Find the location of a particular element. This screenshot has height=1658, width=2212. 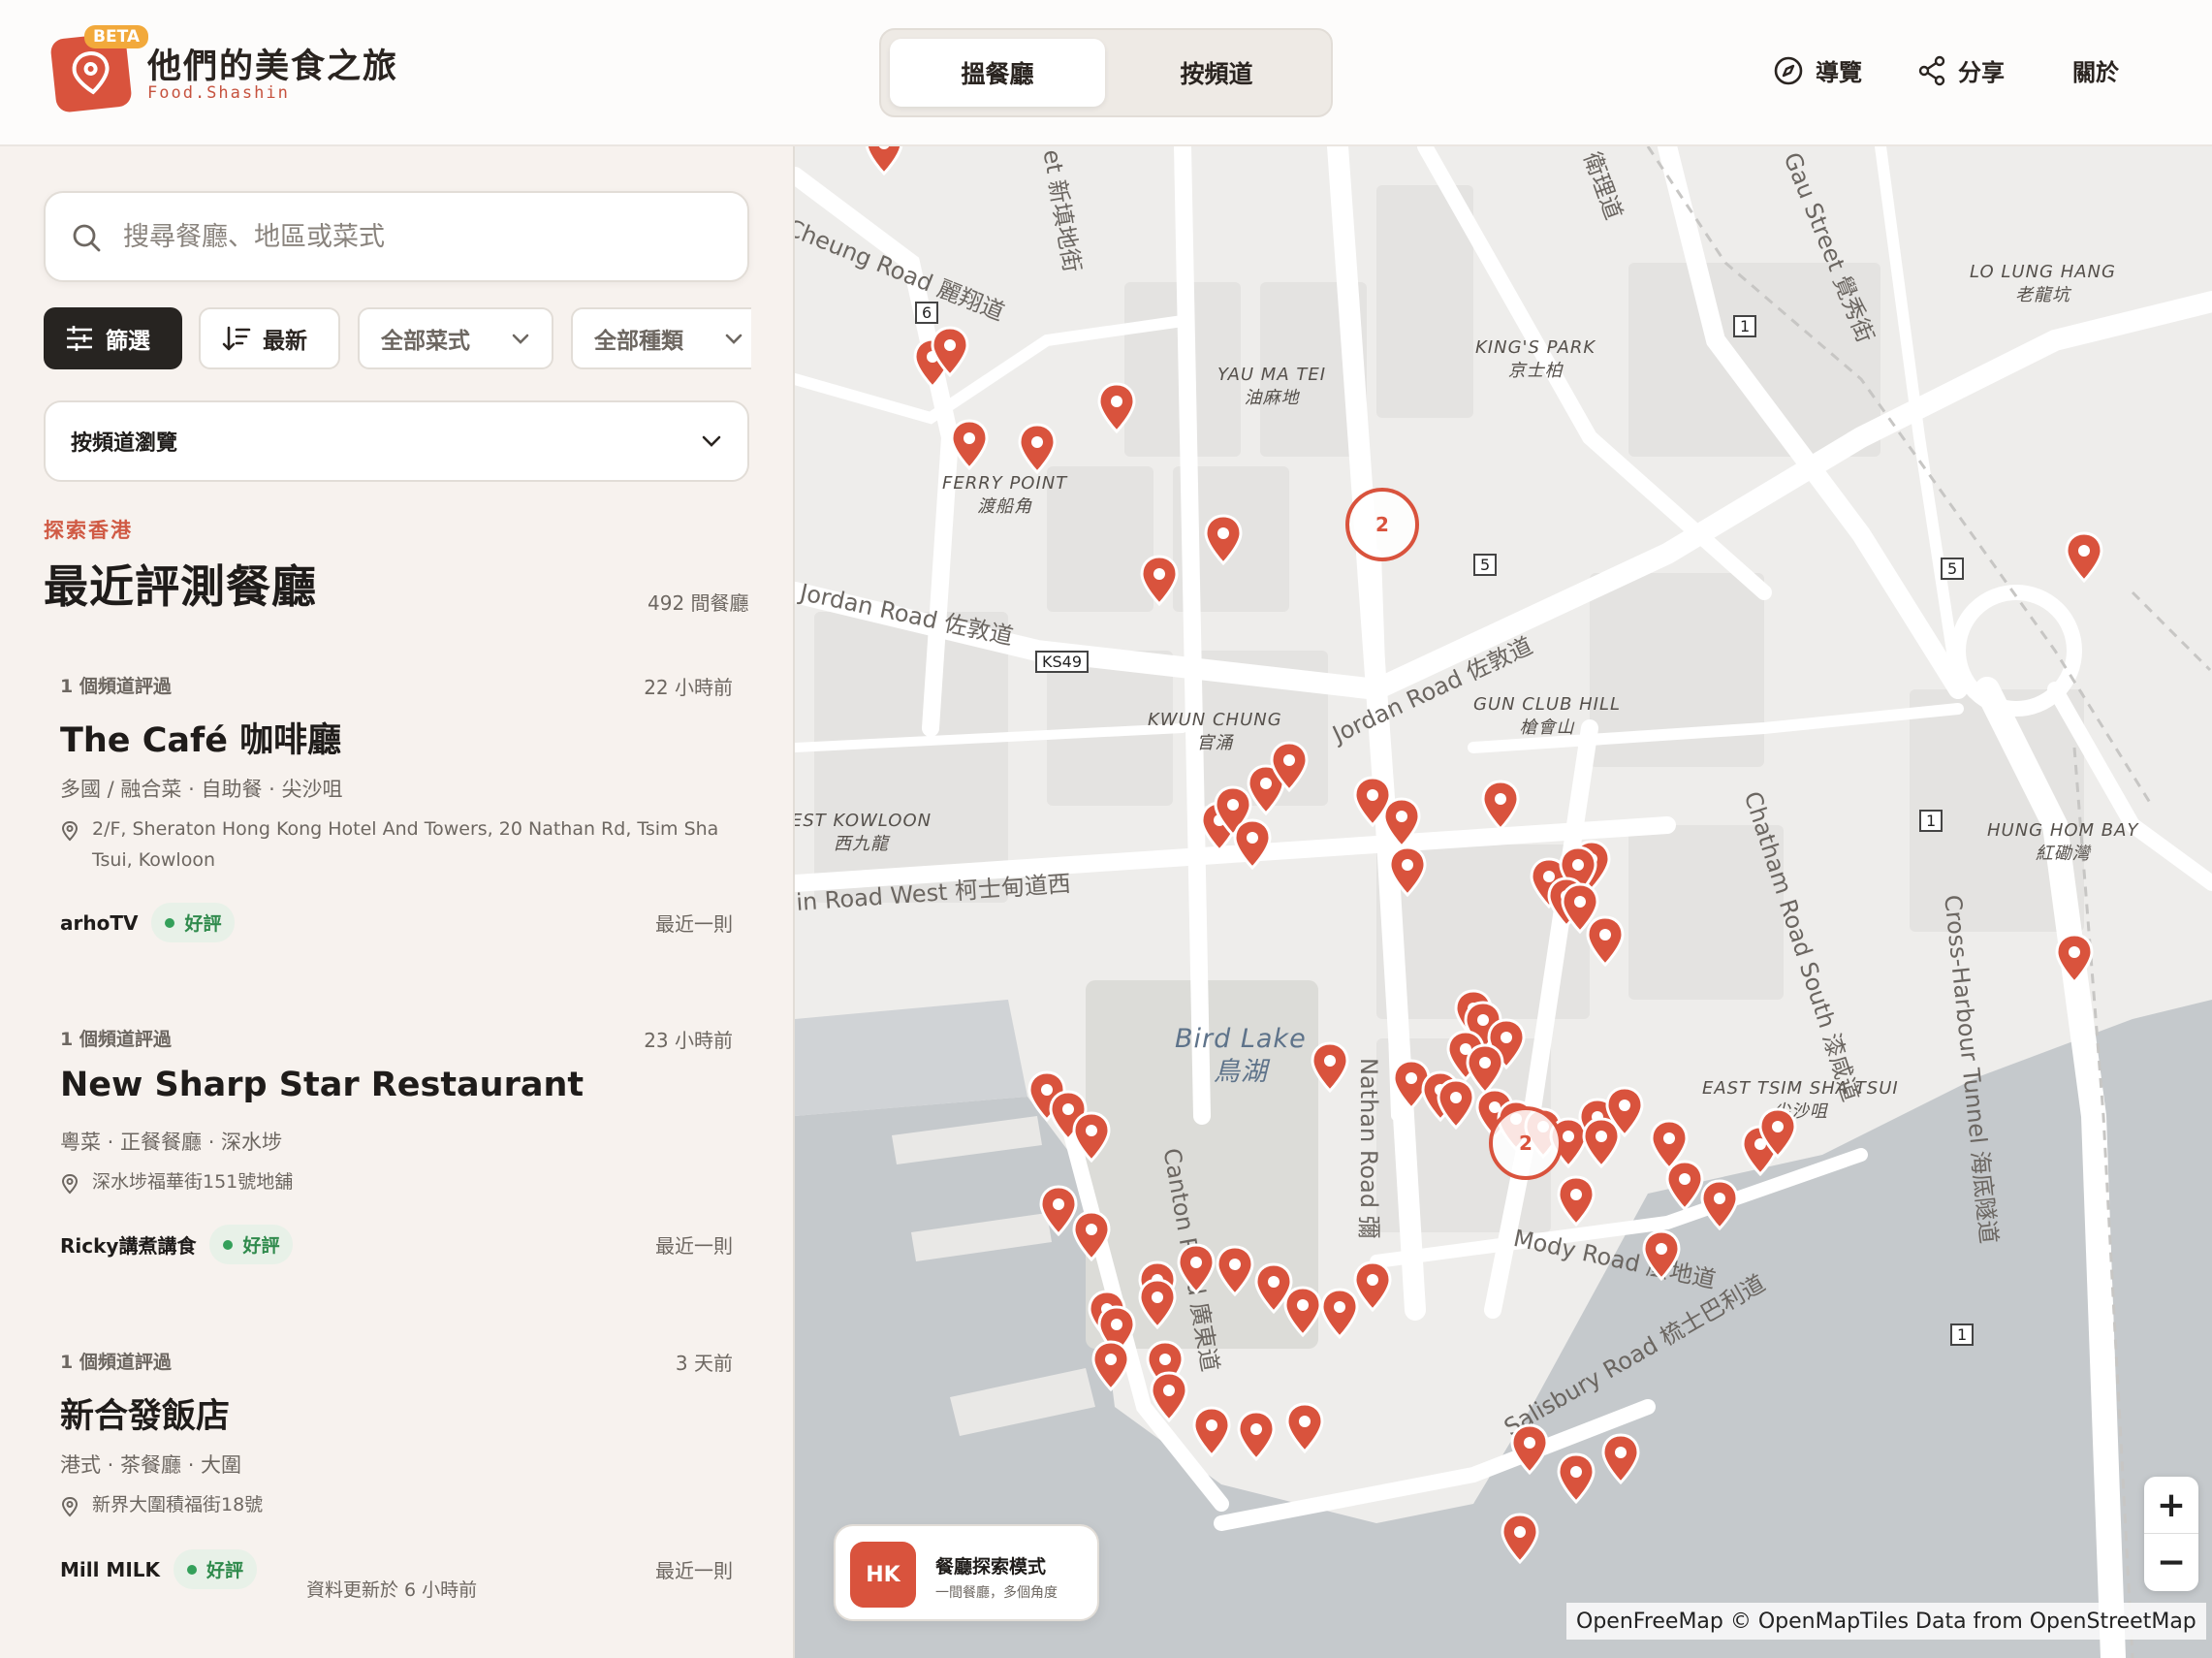

restaurant-name: 新合發飯店 is located at coordinates (145, 1413).